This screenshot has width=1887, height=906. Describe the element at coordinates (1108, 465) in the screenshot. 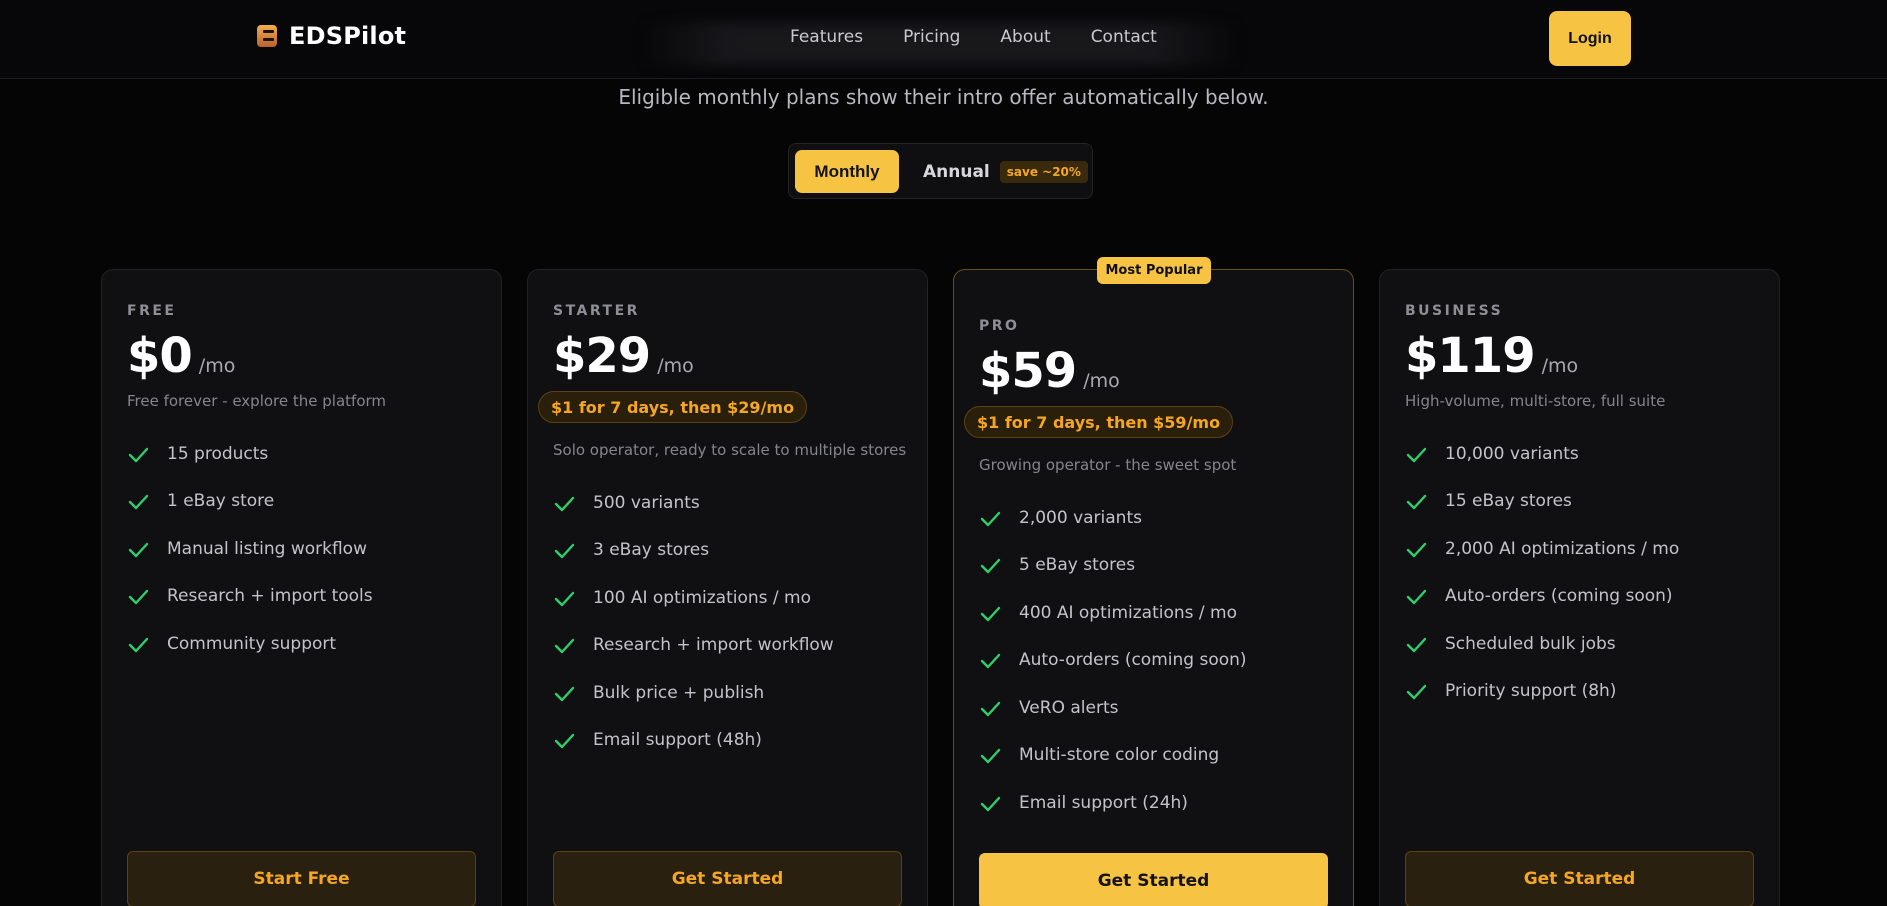

I see `plan-description: Growing operator - the sweet spot` at that location.